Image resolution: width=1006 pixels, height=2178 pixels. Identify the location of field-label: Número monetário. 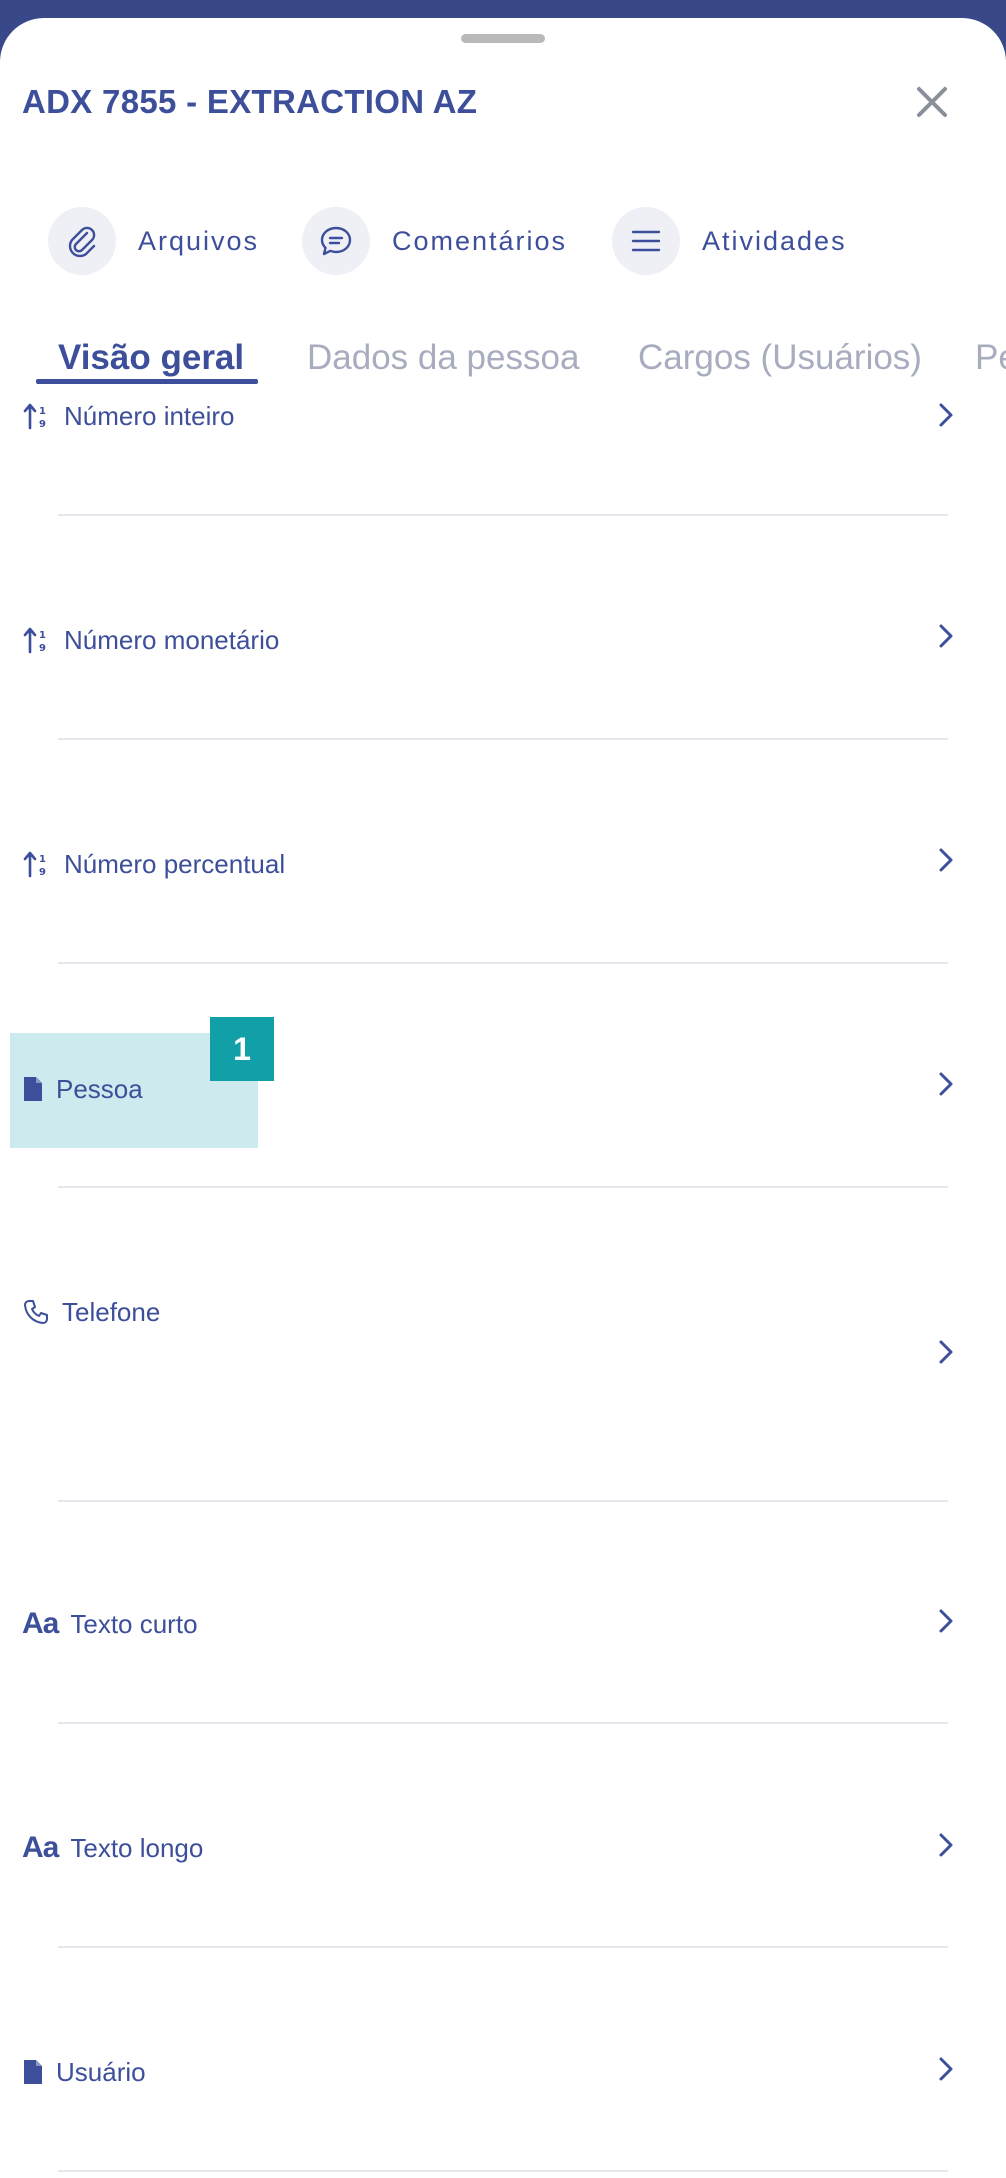
(172, 639).